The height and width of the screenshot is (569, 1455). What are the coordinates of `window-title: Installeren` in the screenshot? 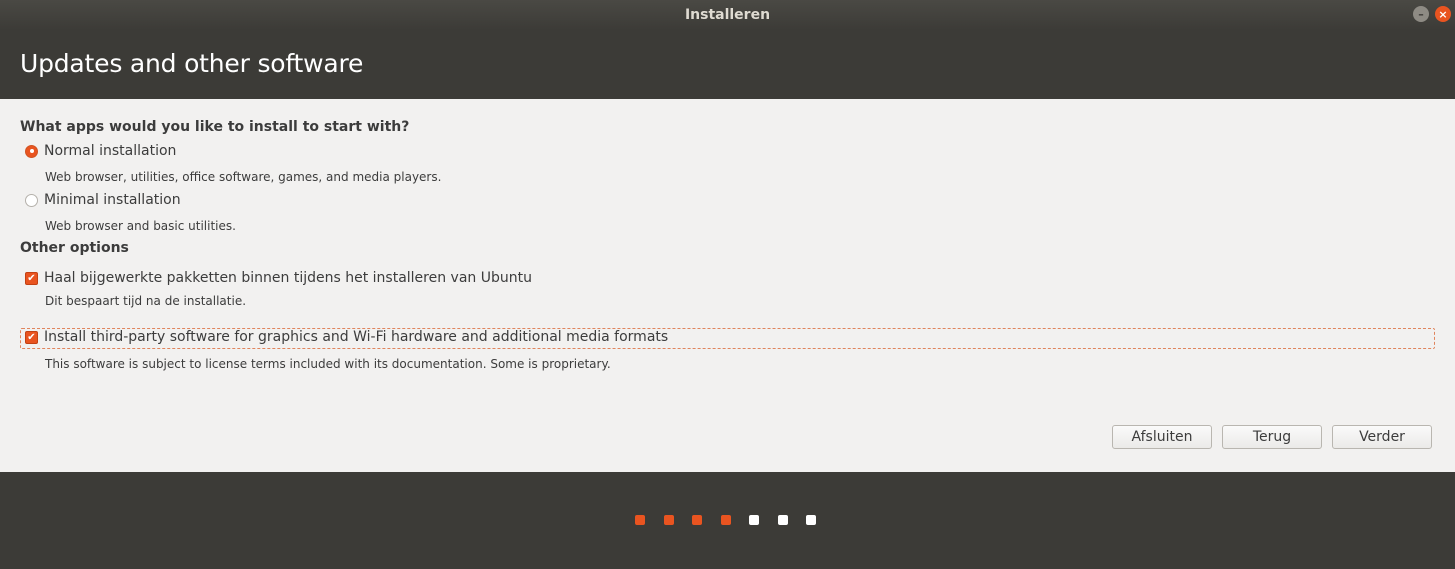 It's located at (727, 15).